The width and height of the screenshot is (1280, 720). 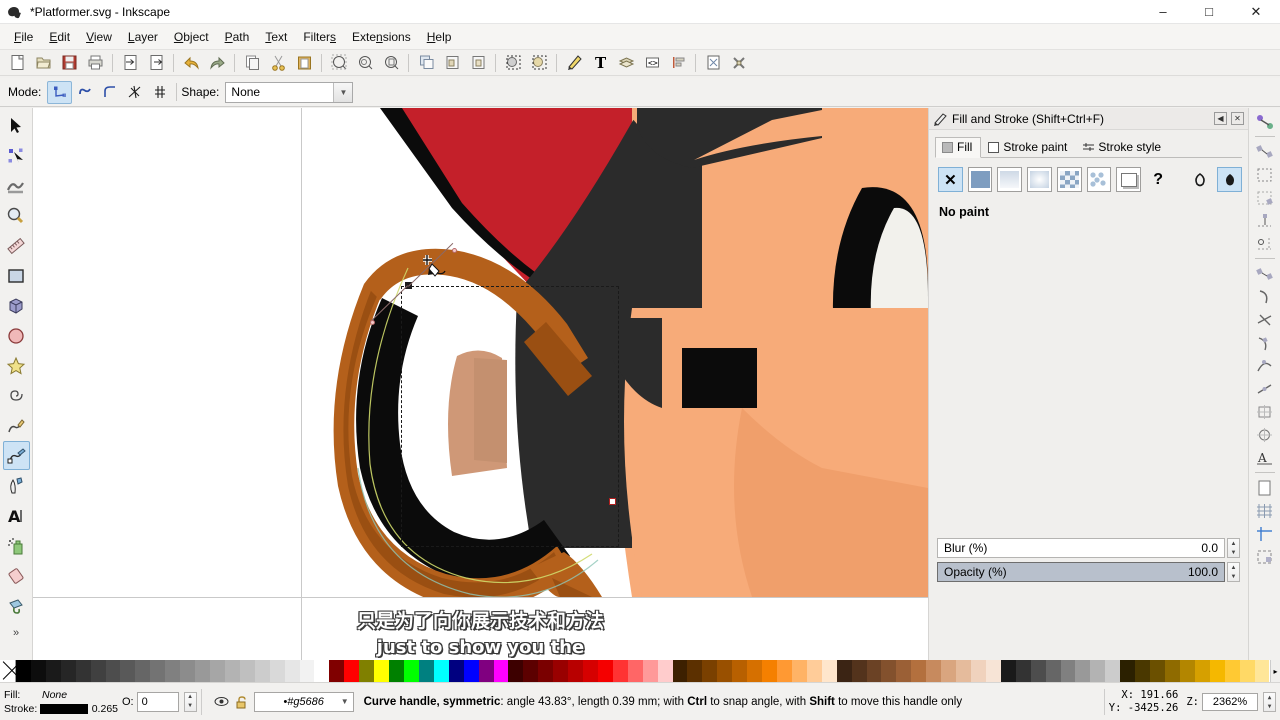 I want to click on snap-text-baseline-icon: A, so click(x=1265, y=457).